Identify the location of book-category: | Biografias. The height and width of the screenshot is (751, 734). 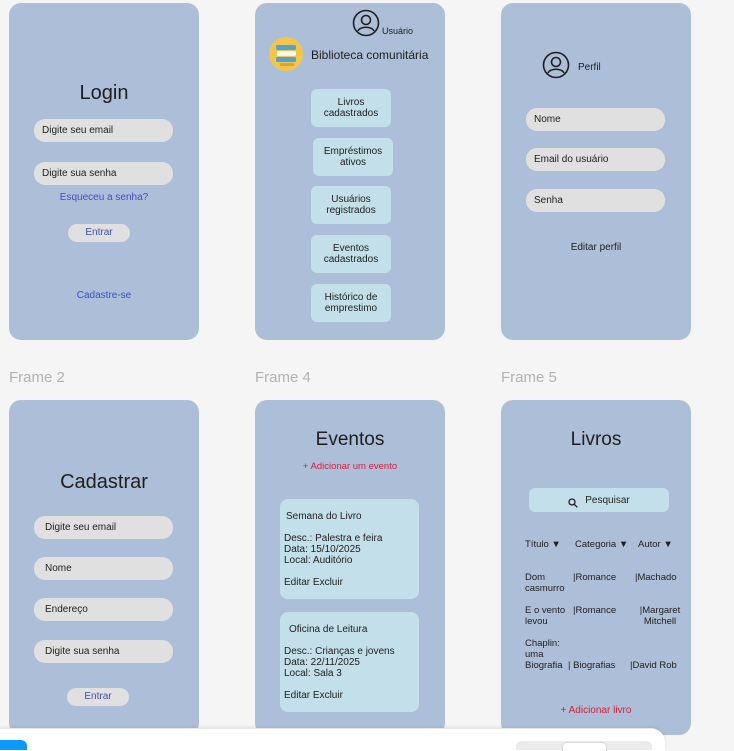
(592, 665).